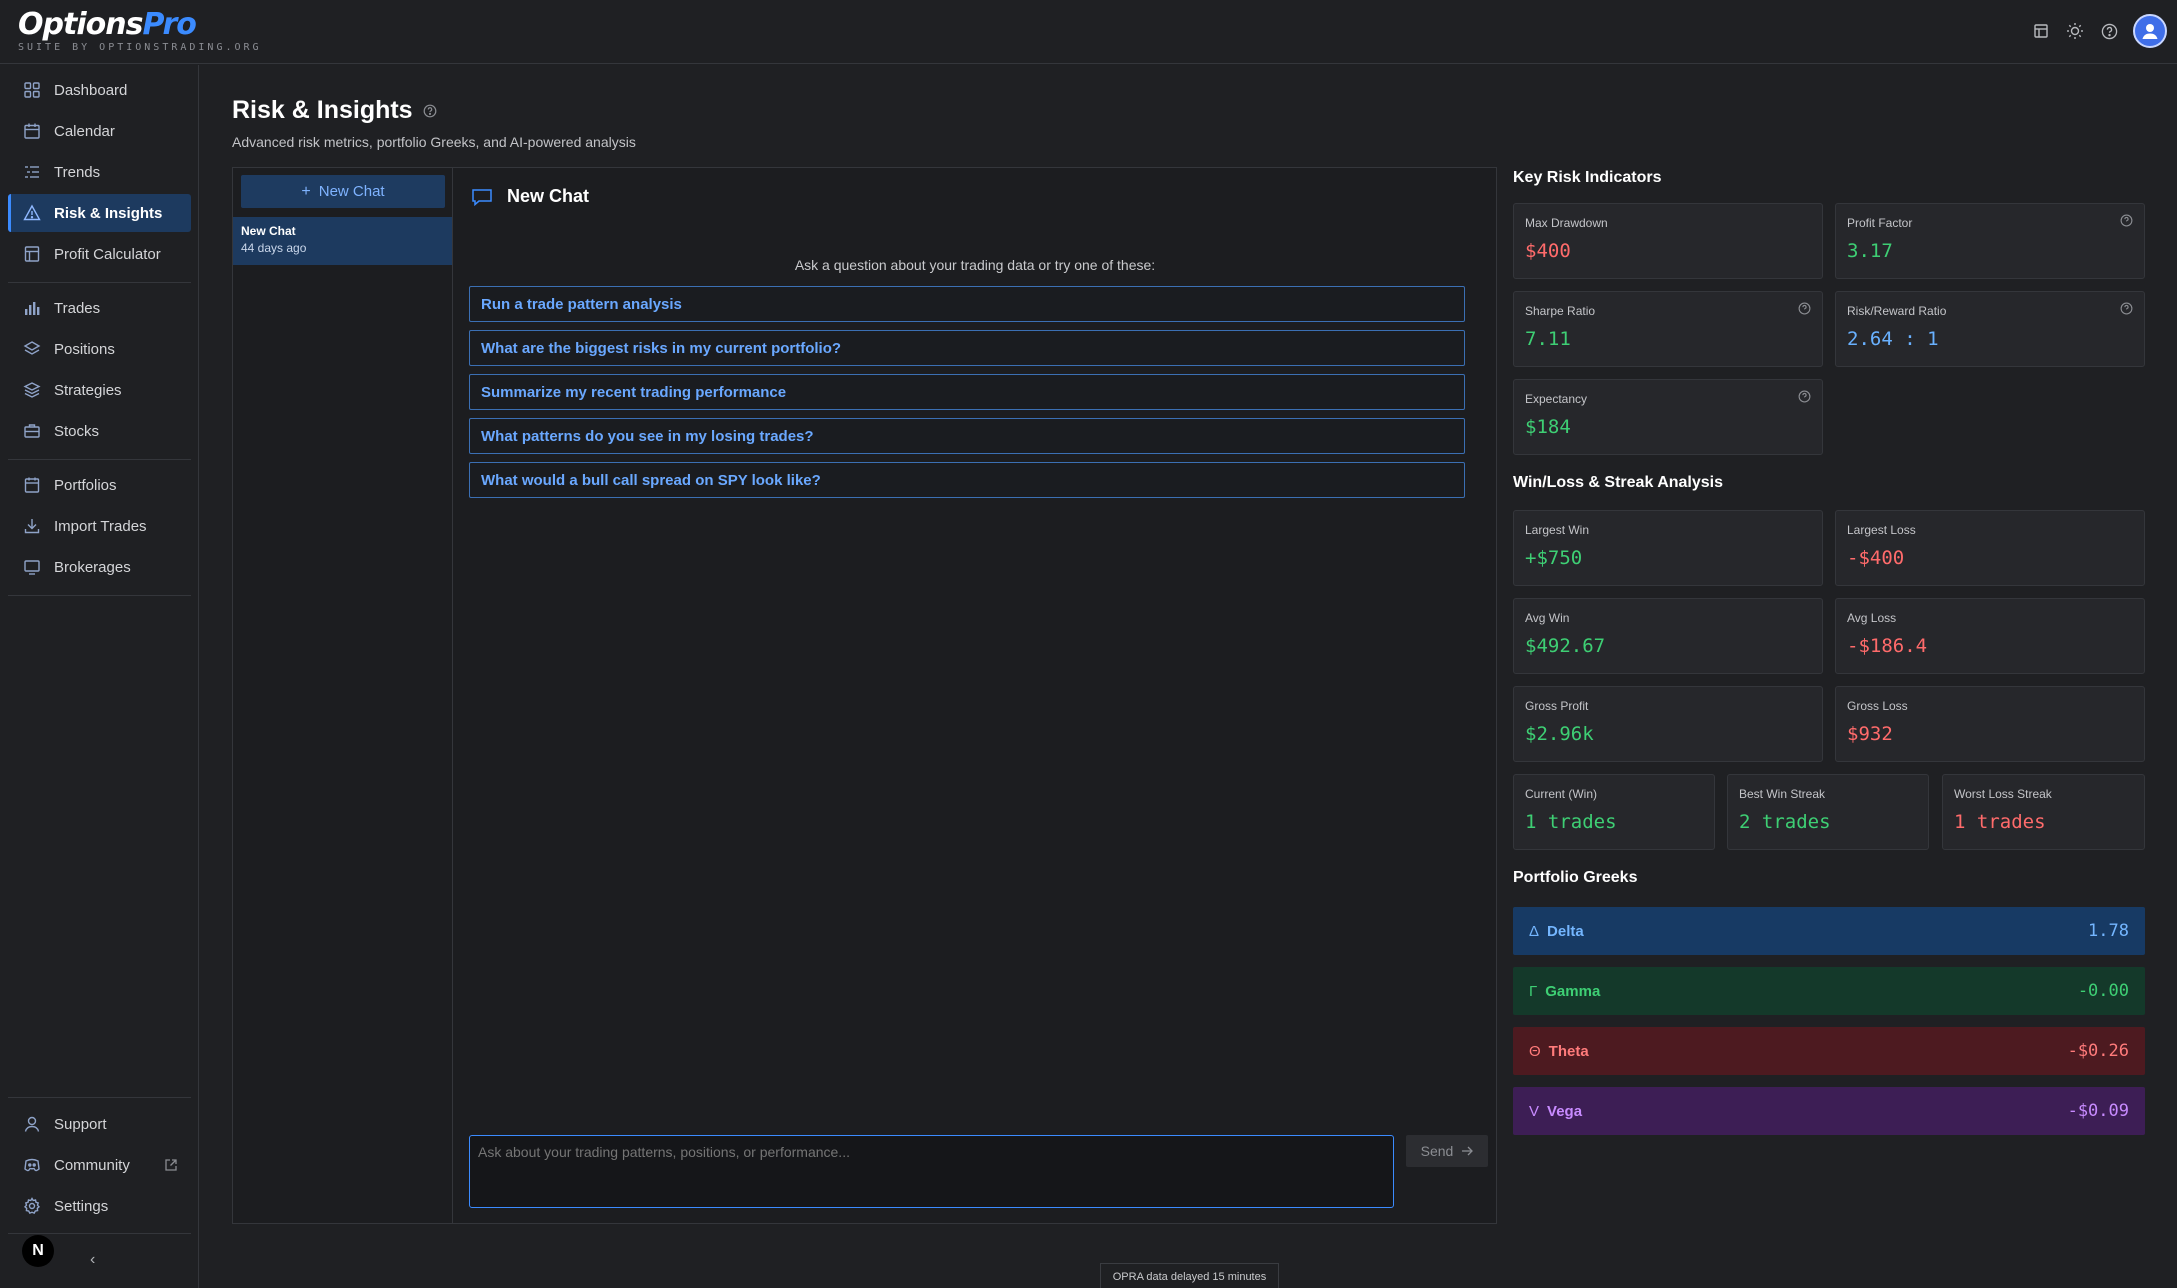 The width and height of the screenshot is (2177, 1288). I want to click on metric-value: -$400, so click(1876, 558).